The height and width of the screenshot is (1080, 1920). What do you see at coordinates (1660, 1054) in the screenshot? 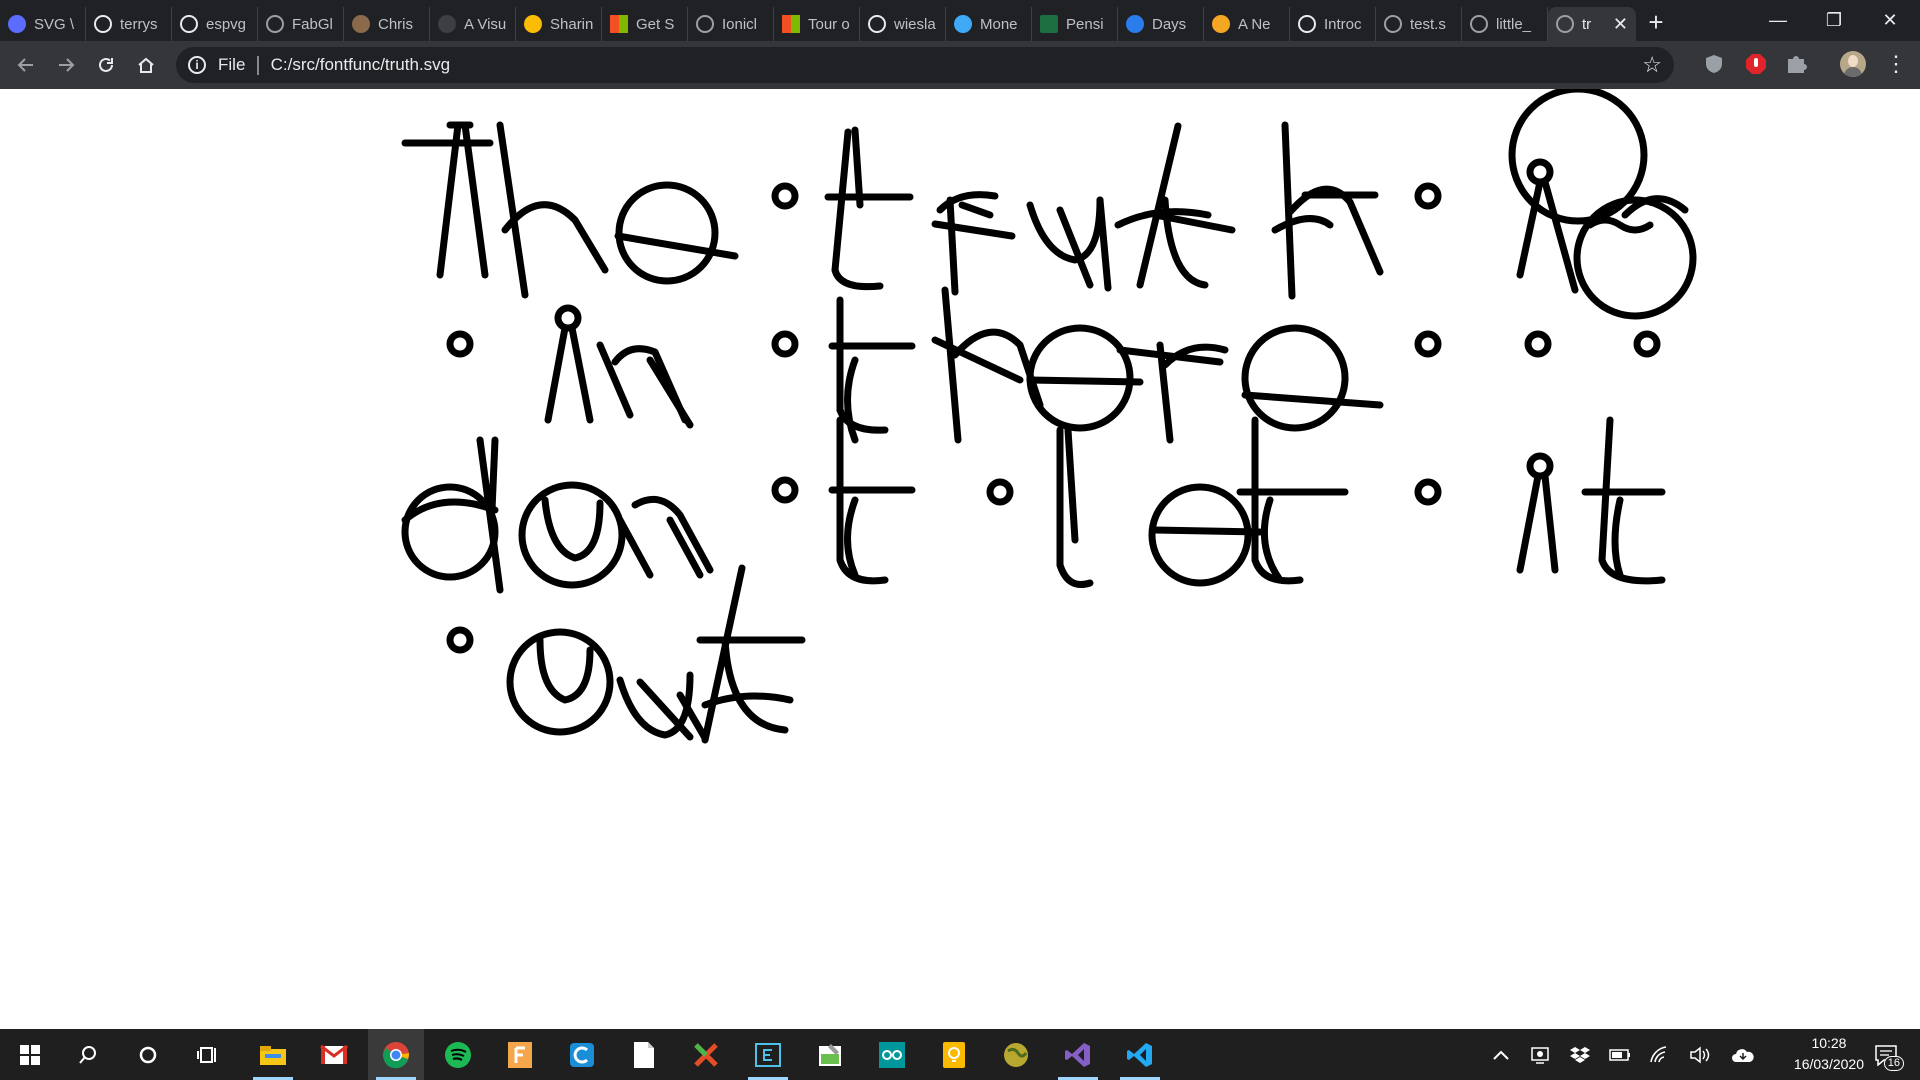
I see `wifi-tray-button` at bounding box center [1660, 1054].